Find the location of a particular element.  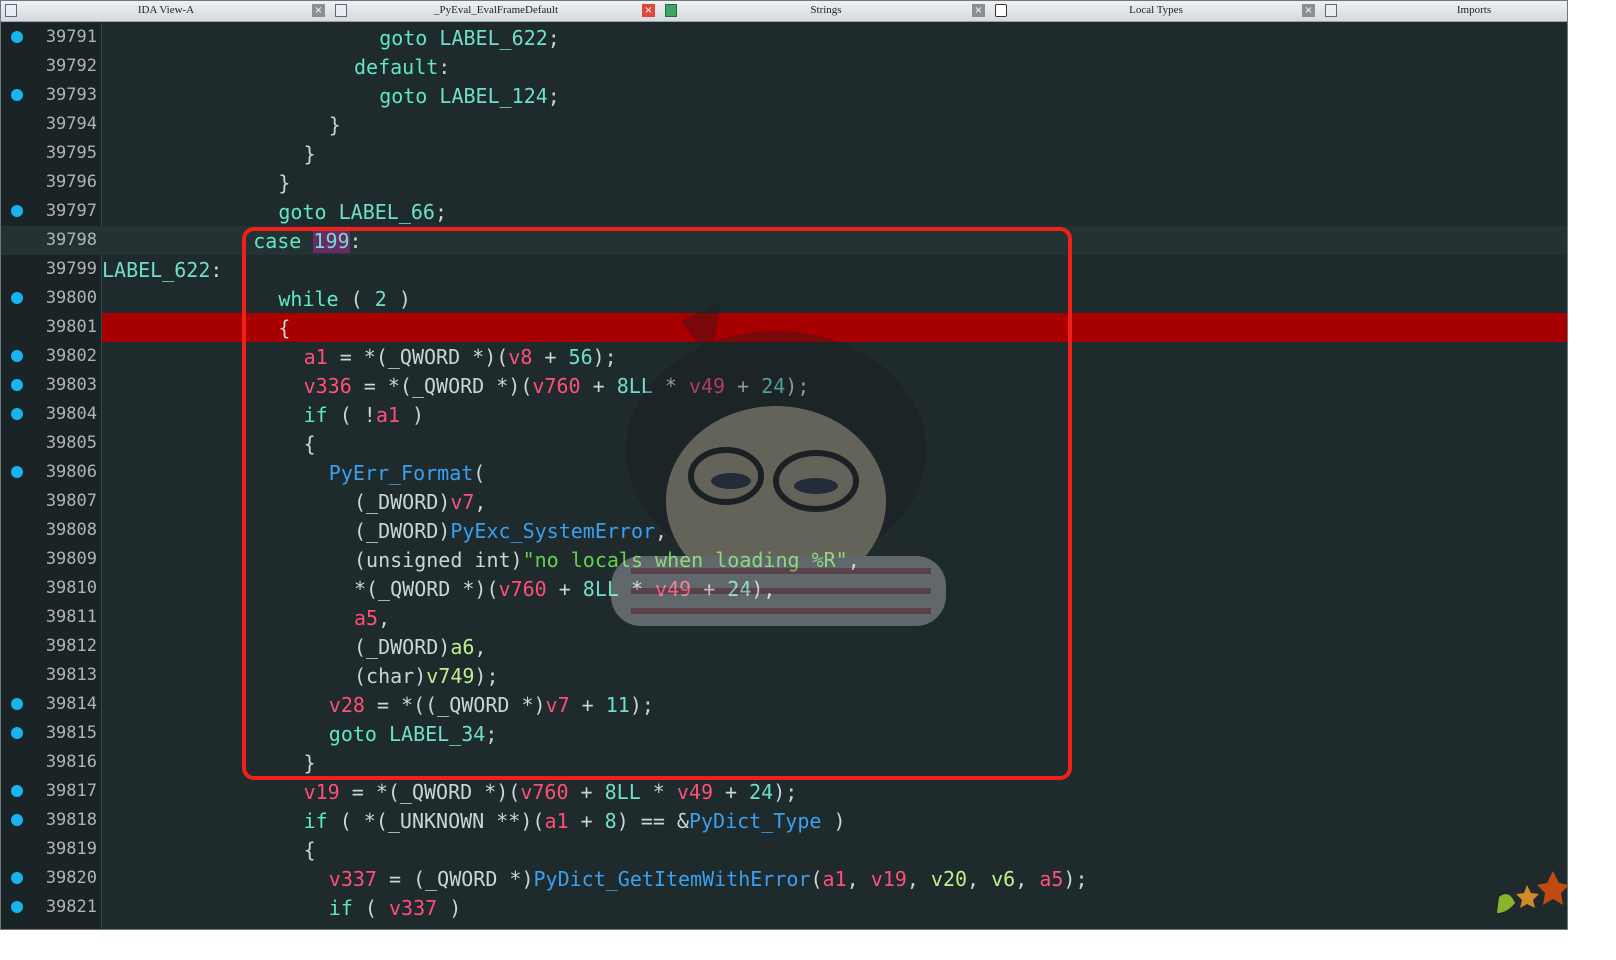

code-line: 39793 goto LABEL_124; is located at coordinates (784, 95).